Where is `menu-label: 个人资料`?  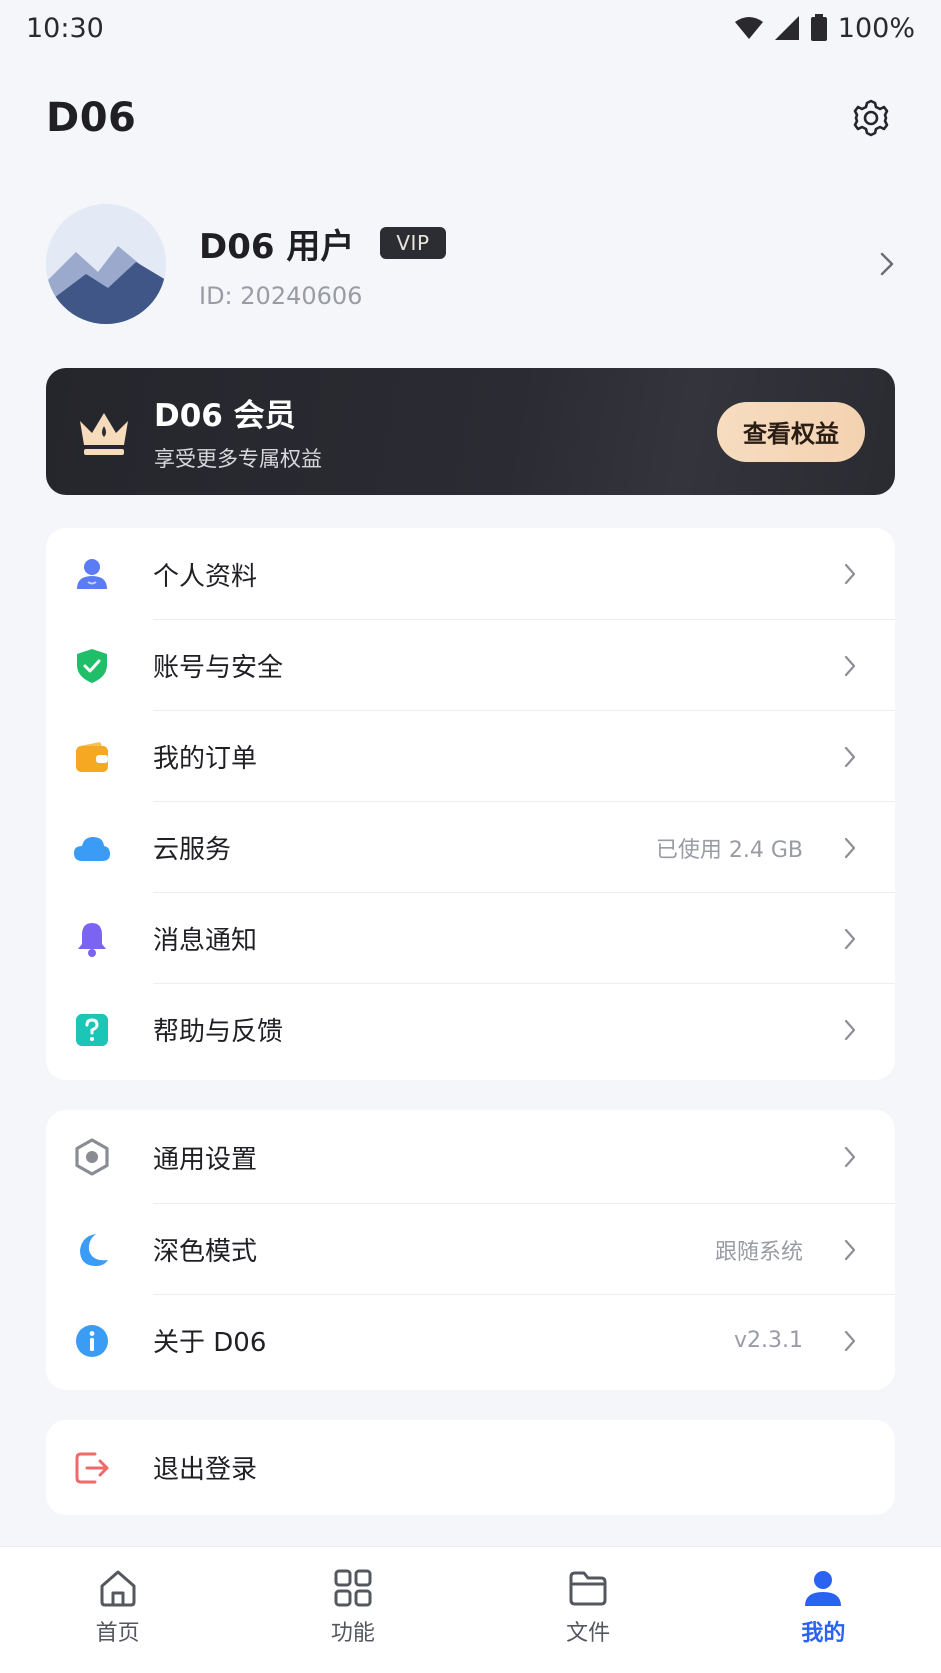
menu-label: 个人资料 is located at coordinates (205, 576).